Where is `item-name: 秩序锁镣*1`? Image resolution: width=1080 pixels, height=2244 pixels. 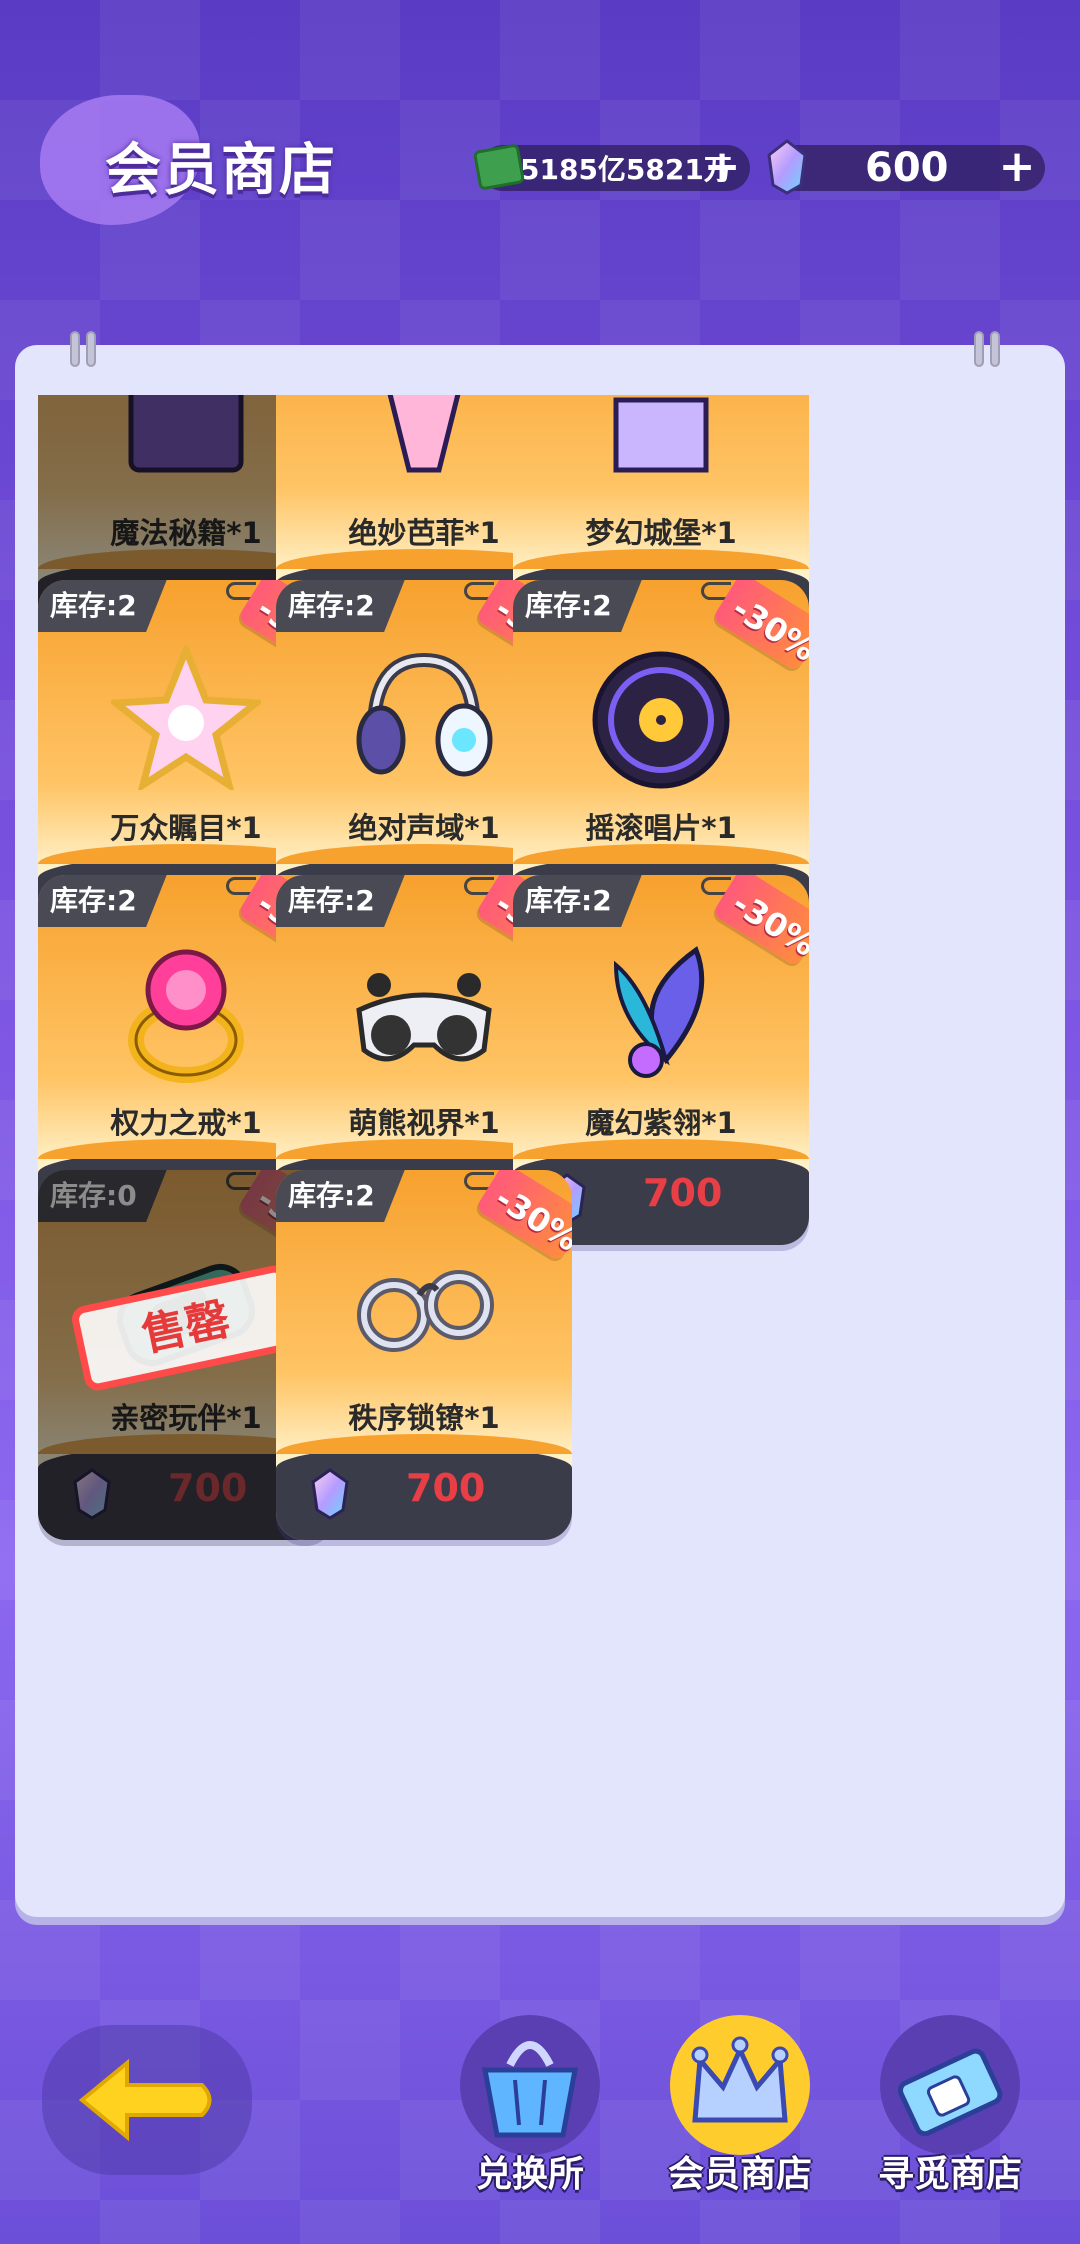
item-name: 秩序锁镣*1 is located at coordinates (424, 1418).